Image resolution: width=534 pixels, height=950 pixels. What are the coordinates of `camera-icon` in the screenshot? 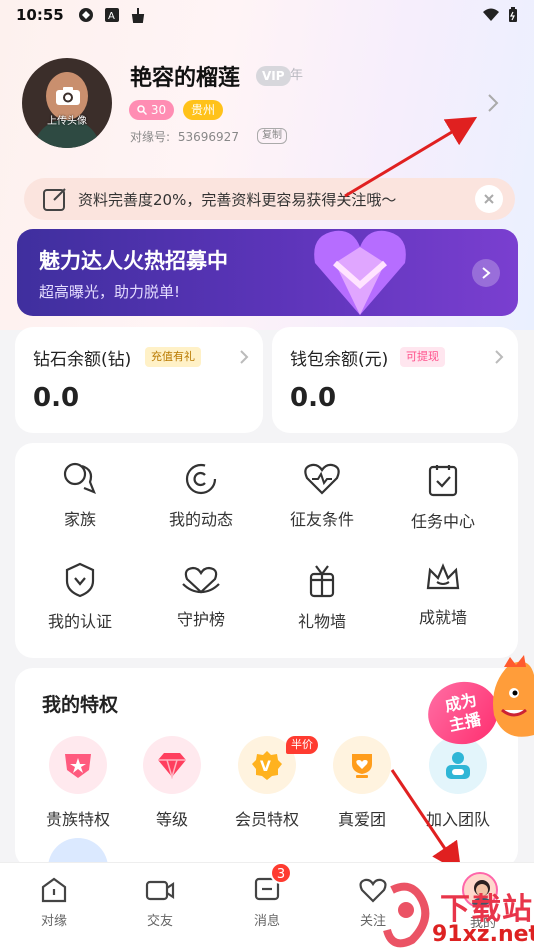 It's located at (68, 96).